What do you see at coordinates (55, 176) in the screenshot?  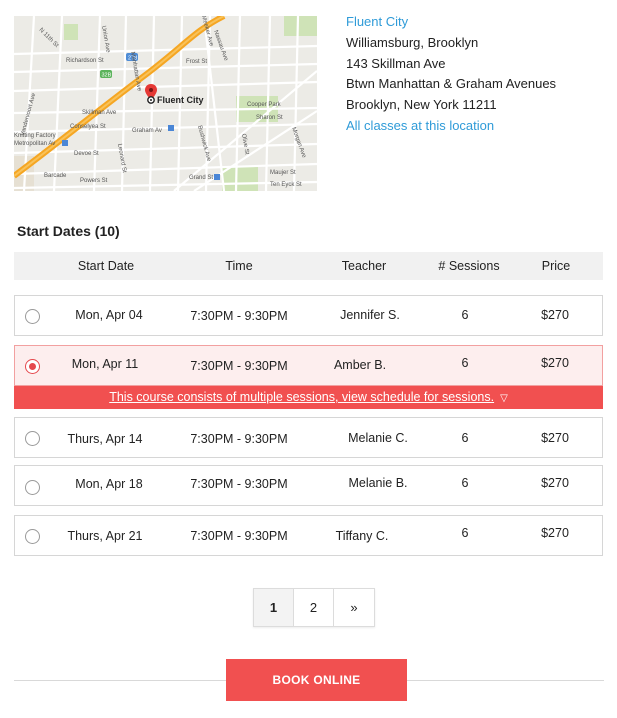 I see `svg-text: Barcade` at bounding box center [55, 176].